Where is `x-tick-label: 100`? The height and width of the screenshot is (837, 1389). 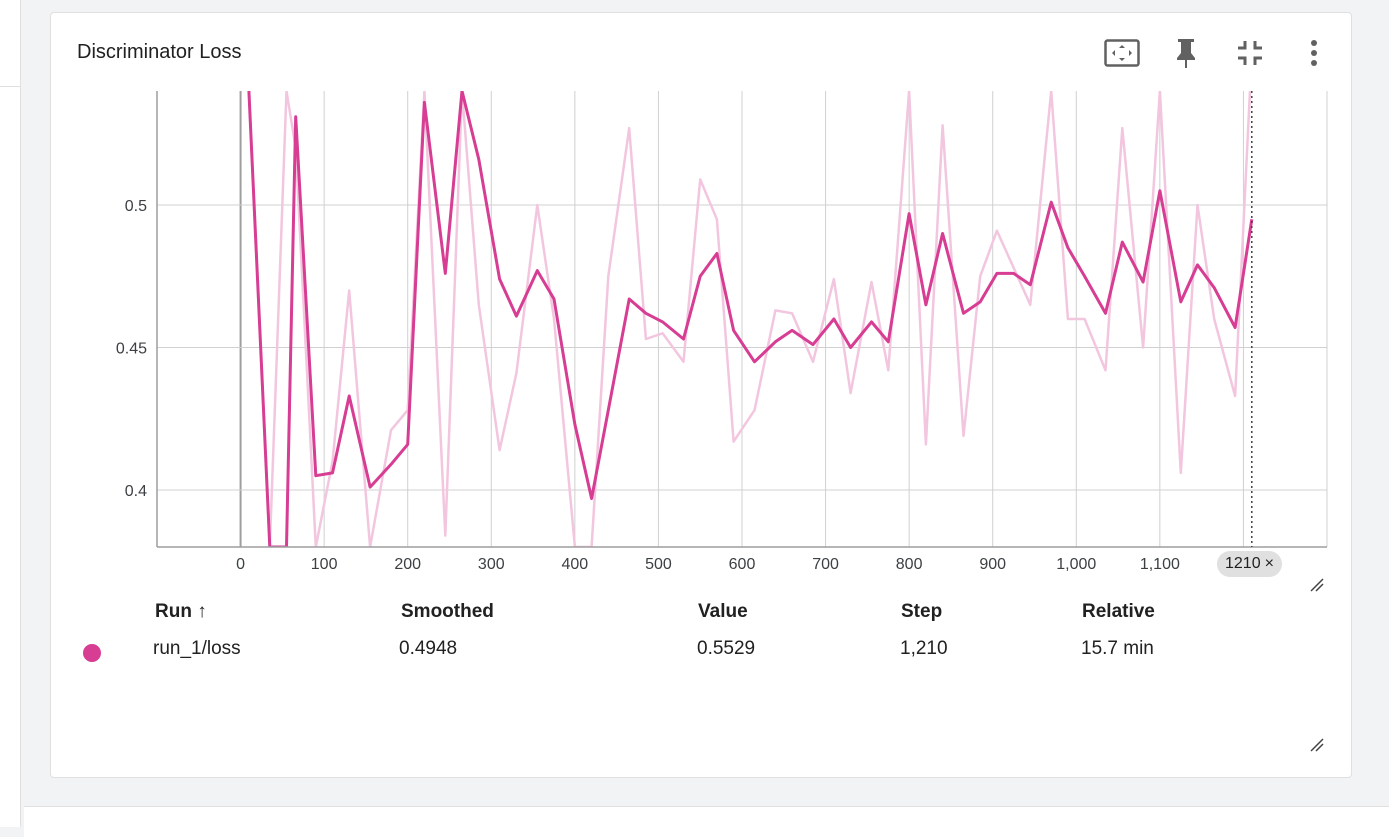 x-tick-label: 100 is located at coordinates (324, 564).